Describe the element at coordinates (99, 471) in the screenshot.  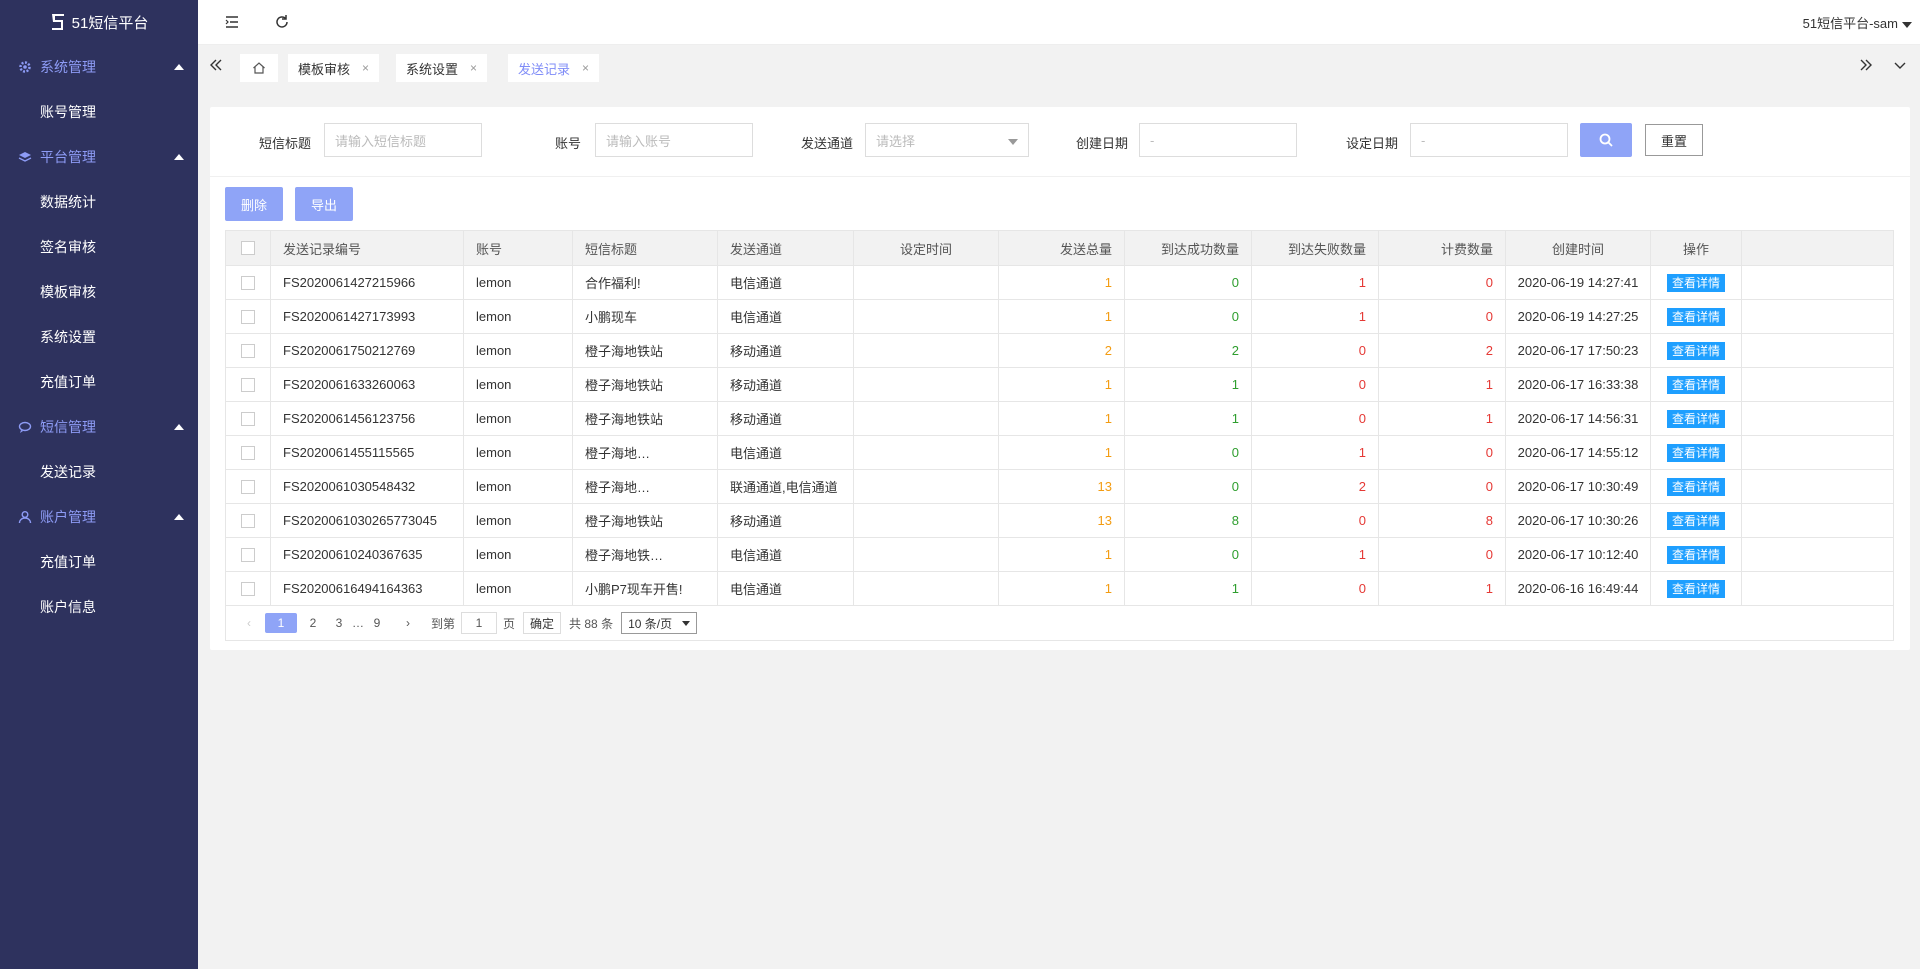
I see `sidebar-item-send-records: 发送记录` at that location.